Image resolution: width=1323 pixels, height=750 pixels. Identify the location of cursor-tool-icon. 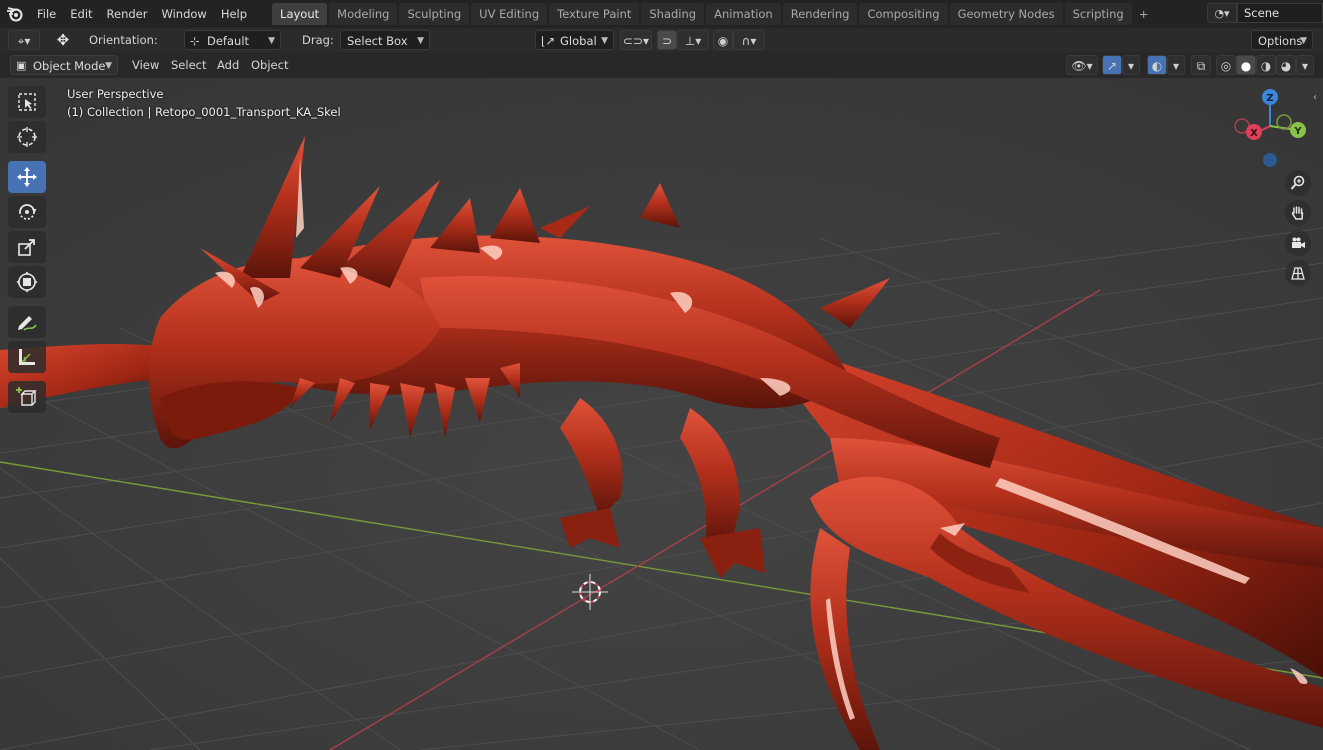
(27, 137).